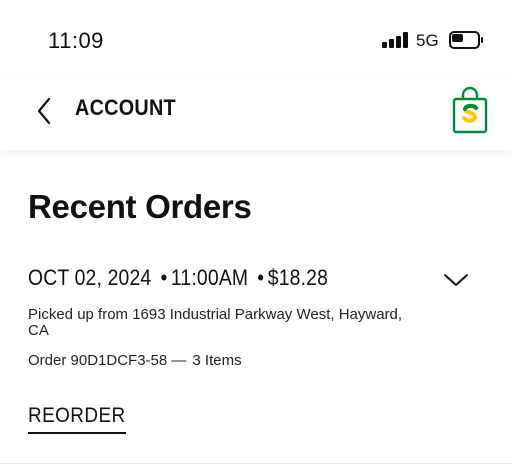 Image resolution: width=512 pixels, height=466 pixels. I want to click on bag-button, so click(470, 110).